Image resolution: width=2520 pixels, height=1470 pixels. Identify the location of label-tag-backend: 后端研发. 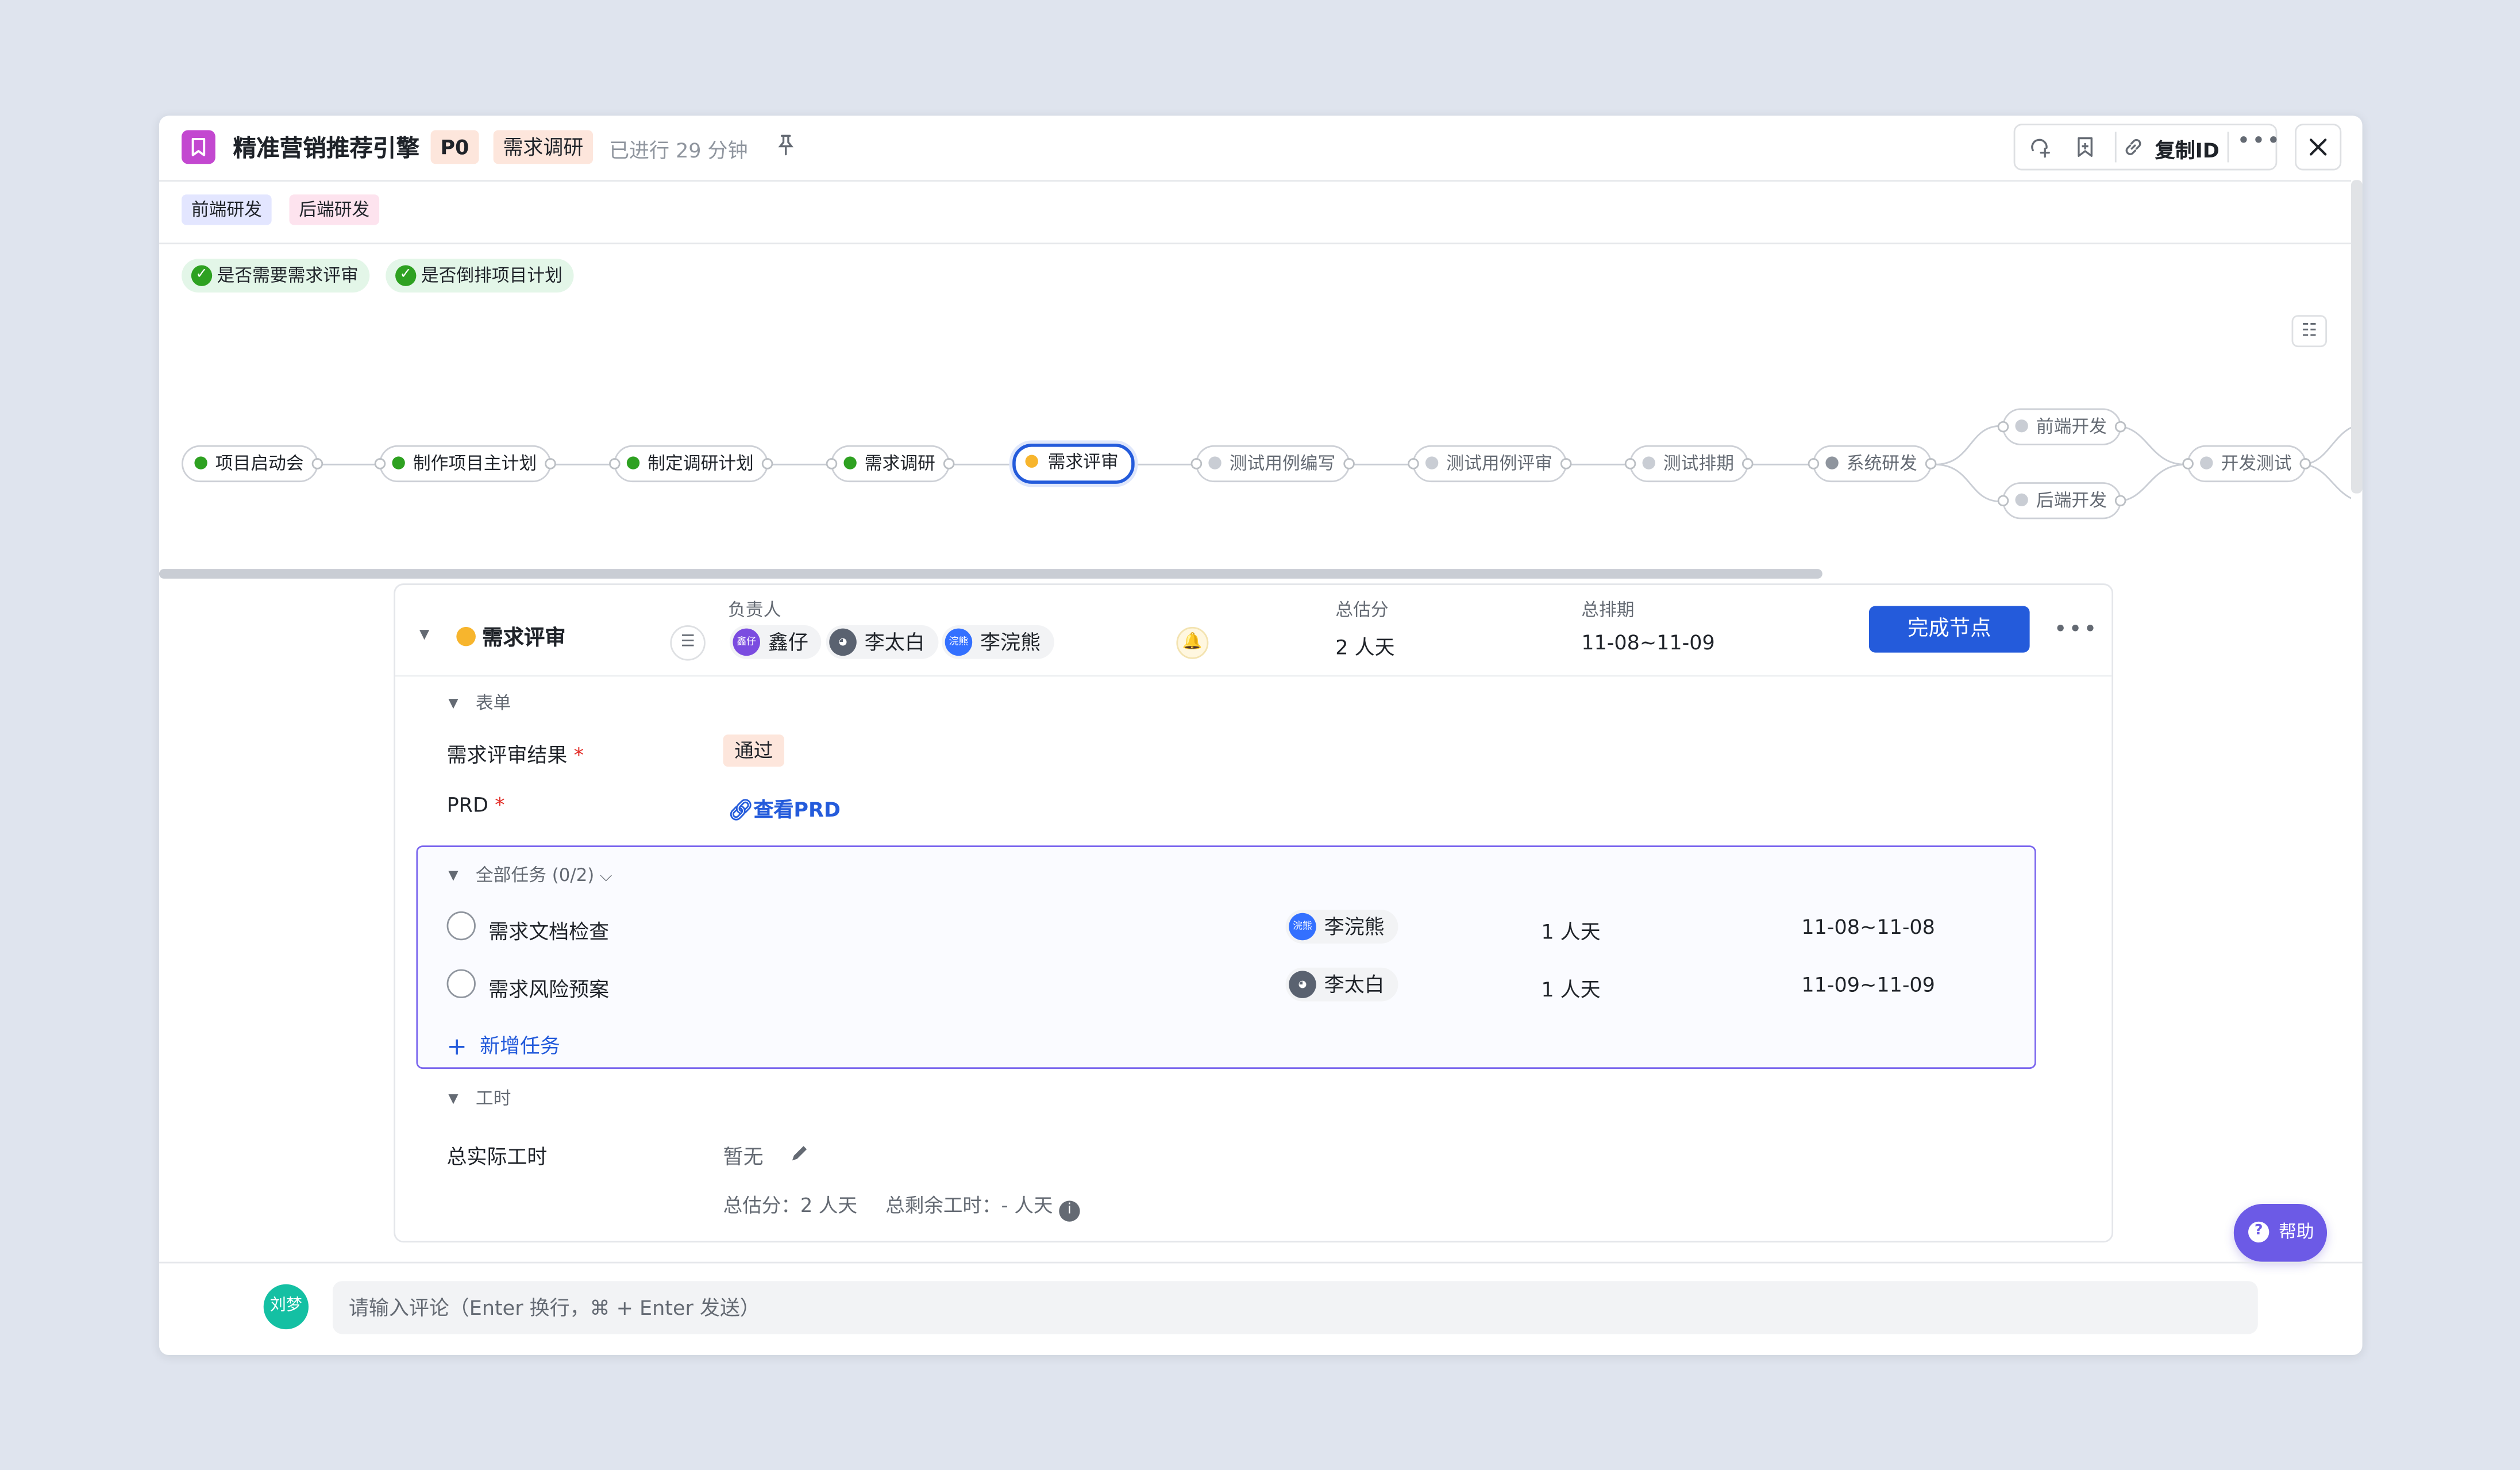
(334, 209).